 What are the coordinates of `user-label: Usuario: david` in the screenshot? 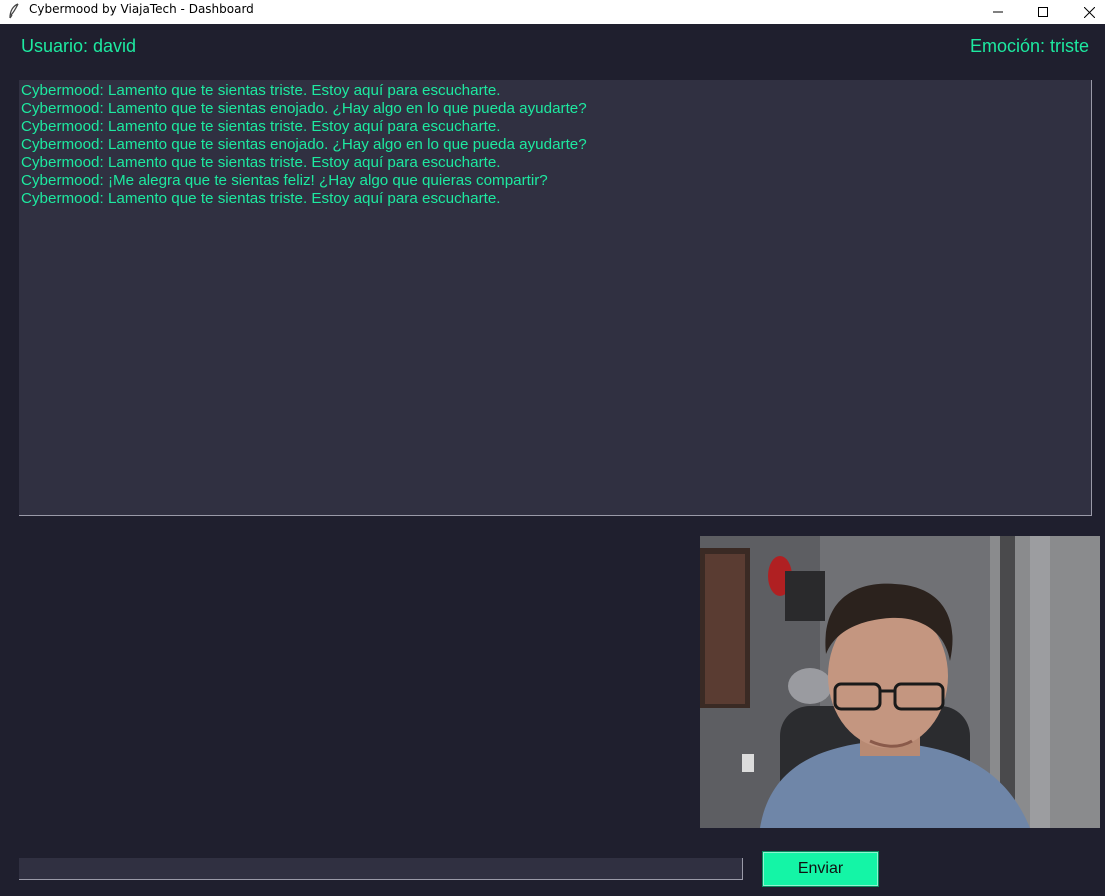 It's located at (79, 46).